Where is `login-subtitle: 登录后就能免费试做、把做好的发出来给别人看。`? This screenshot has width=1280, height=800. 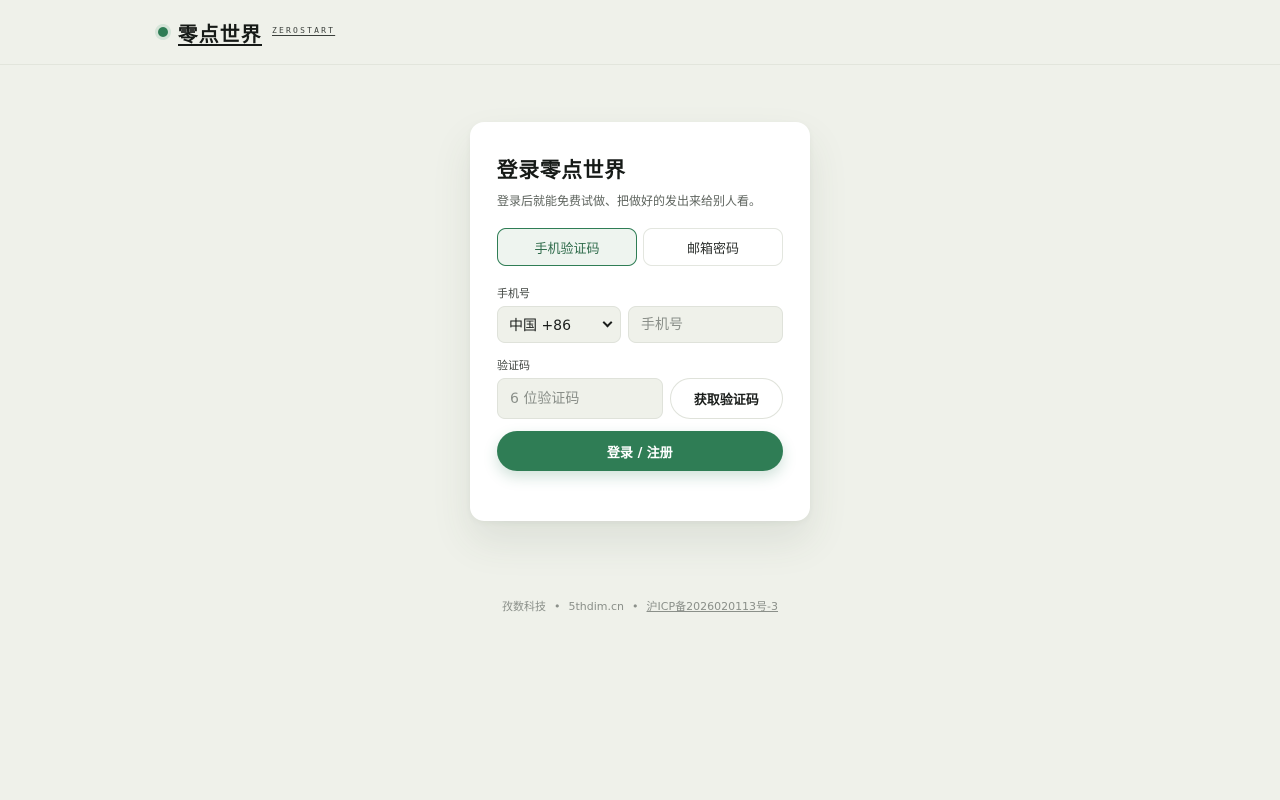 login-subtitle: 登录后就能免费试做、把做好的发出来给别人看。 is located at coordinates (629, 201).